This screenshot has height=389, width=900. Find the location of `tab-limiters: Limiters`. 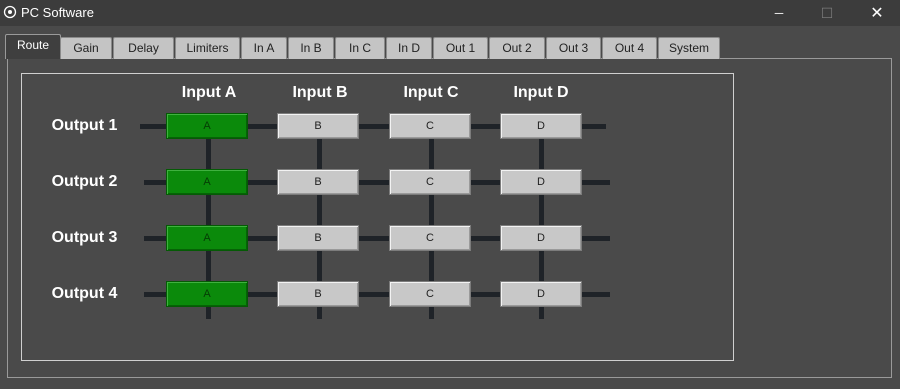

tab-limiters: Limiters is located at coordinates (207, 48).